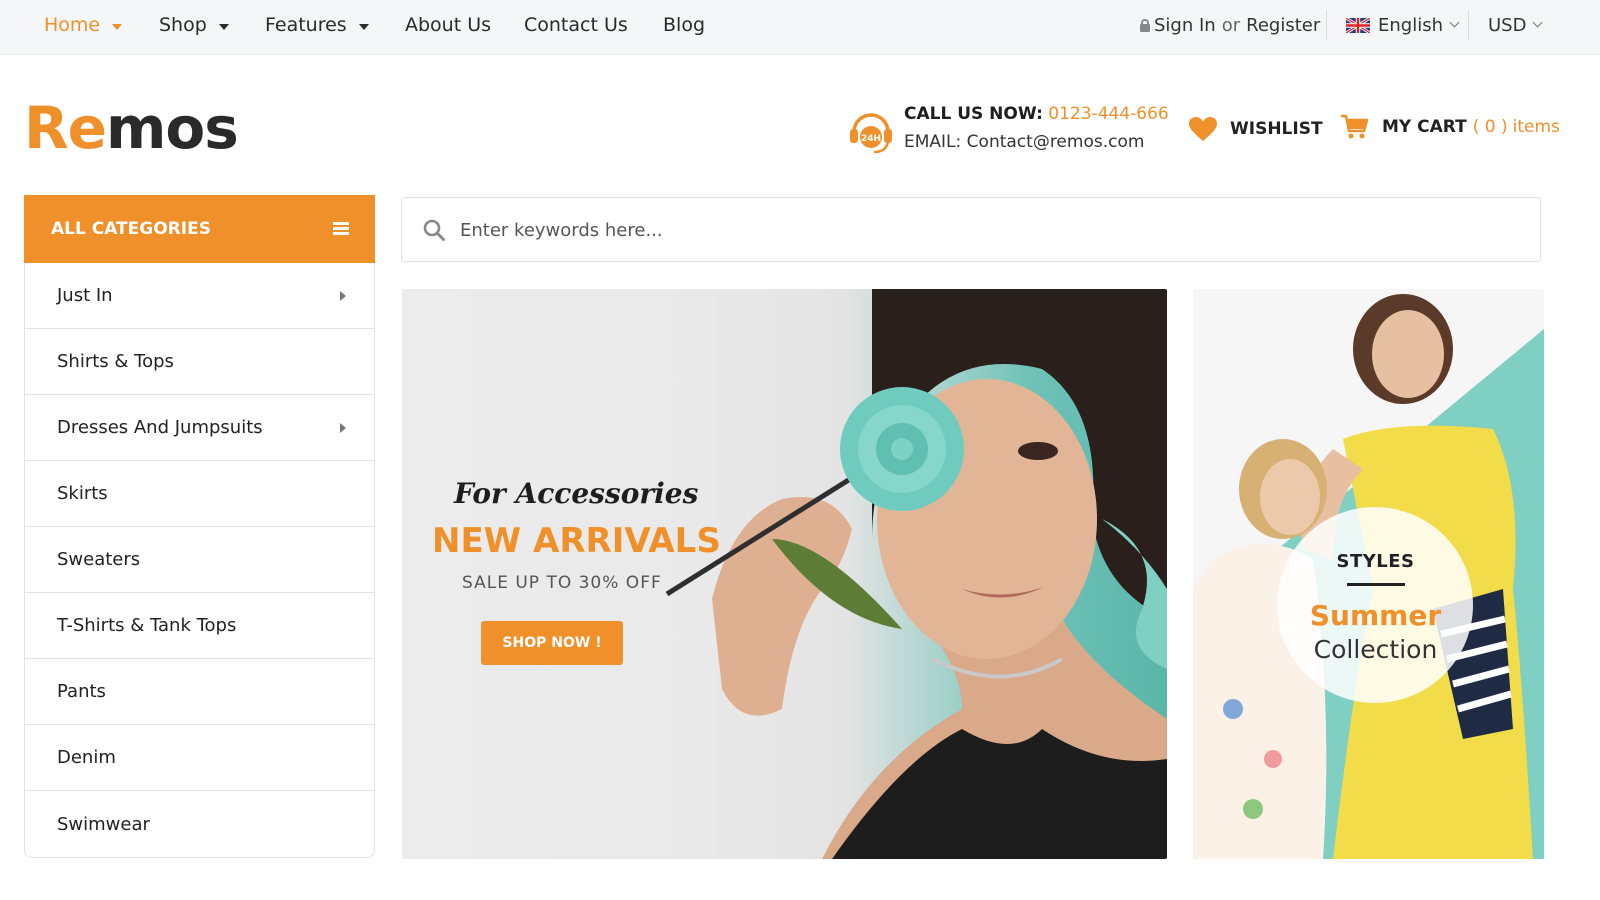  I want to click on cart-count: ( 0 ), so click(1490, 127).